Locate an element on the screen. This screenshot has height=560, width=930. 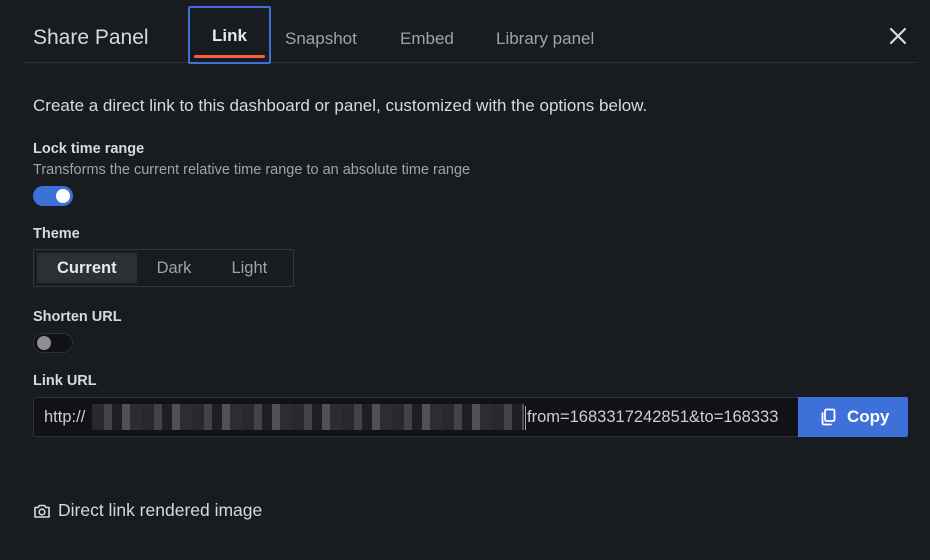
modal-title: Share Panel is located at coordinates (91, 37).